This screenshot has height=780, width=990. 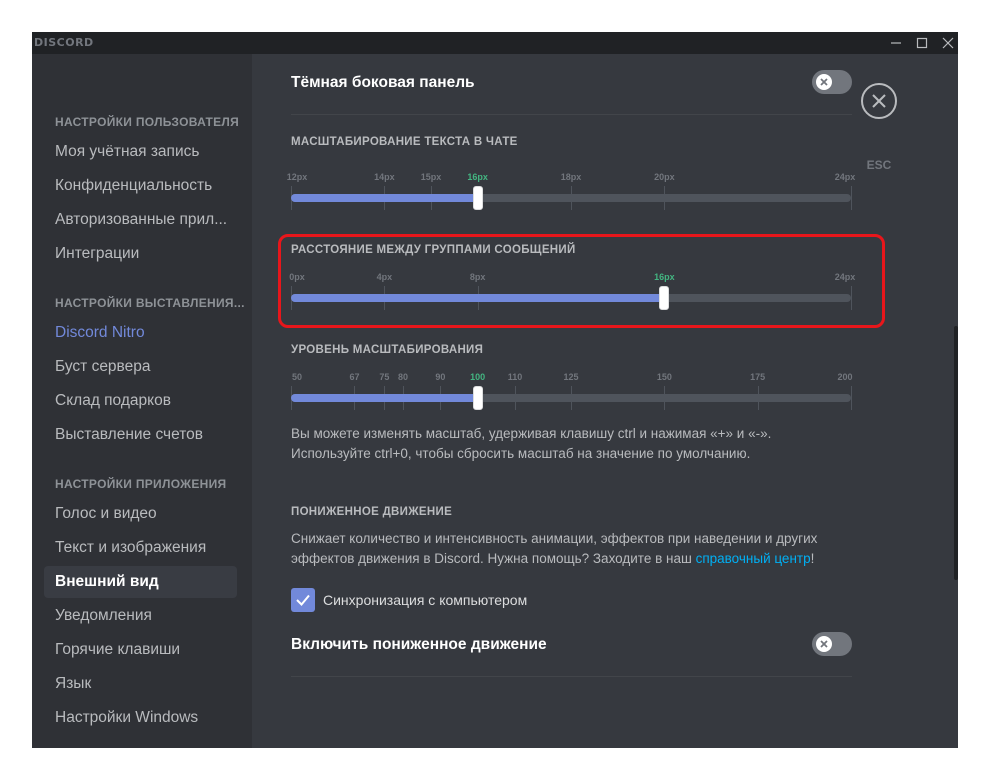 I want to click on reduced-motion-title: ПОНИЖЕННОЕ ДВИЖЕНИЕ, so click(x=372, y=512).